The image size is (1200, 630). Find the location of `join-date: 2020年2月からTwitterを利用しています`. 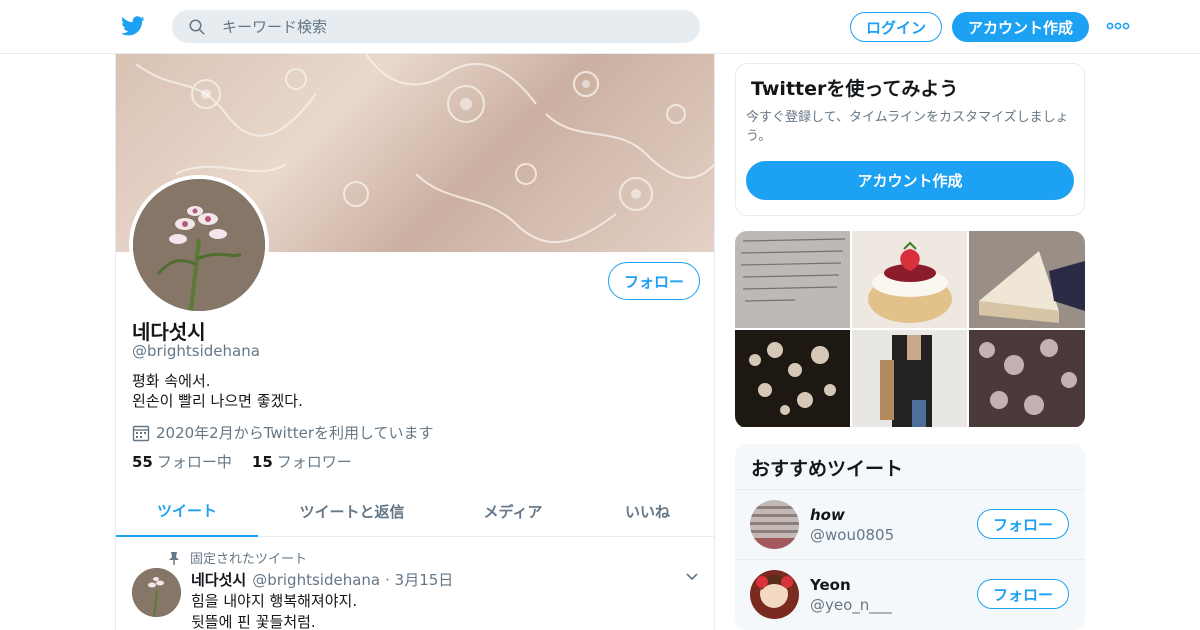

join-date: 2020年2月からTwitterを利用しています is located at coordinates (283, 432).